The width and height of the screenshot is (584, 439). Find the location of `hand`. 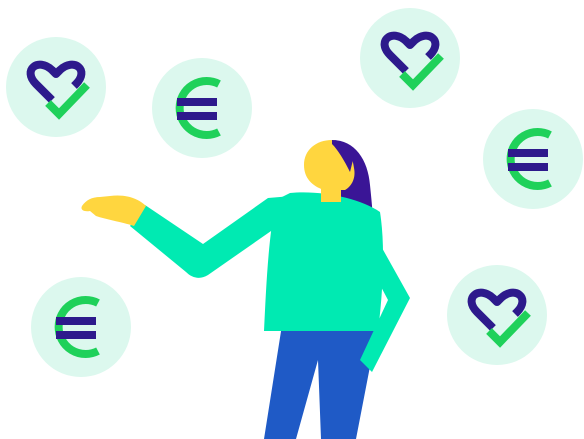

hand is located at coordinates (113, 210).